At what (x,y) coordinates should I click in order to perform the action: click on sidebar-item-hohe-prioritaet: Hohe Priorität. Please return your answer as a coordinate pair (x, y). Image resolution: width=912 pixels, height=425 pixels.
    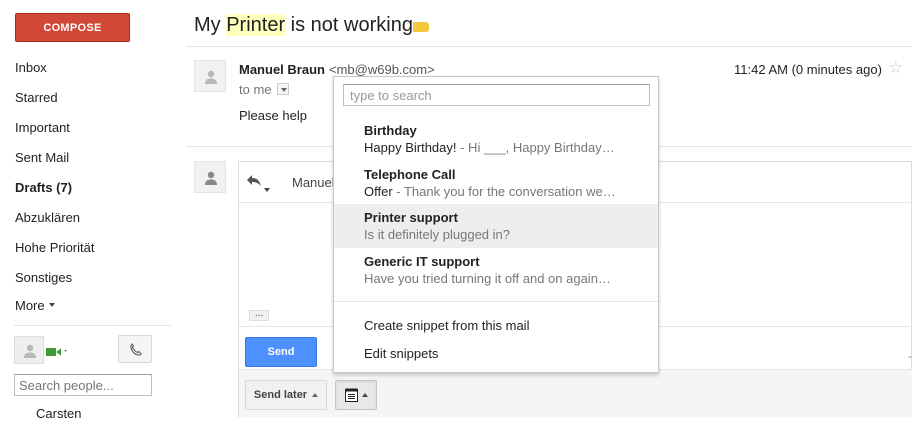
    Looking at the image, I should click on (90, 247).